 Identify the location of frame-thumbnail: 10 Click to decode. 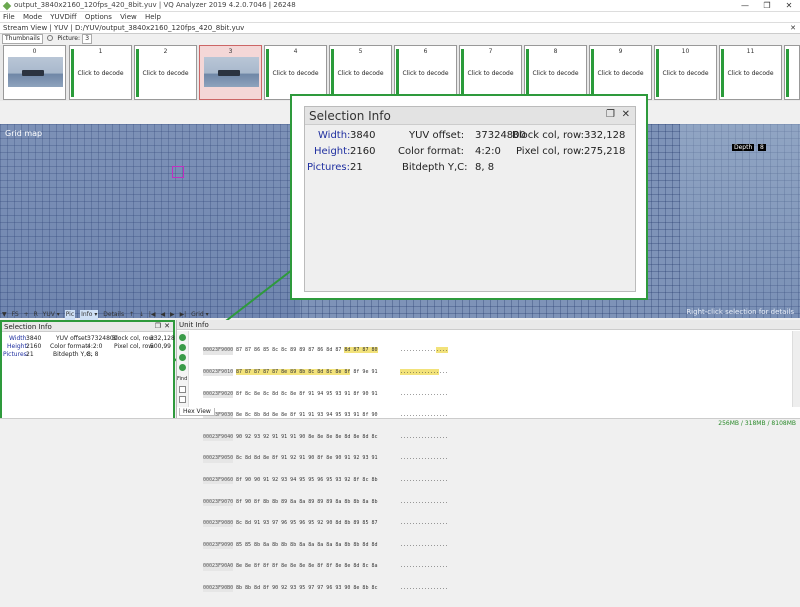
(685, 72).